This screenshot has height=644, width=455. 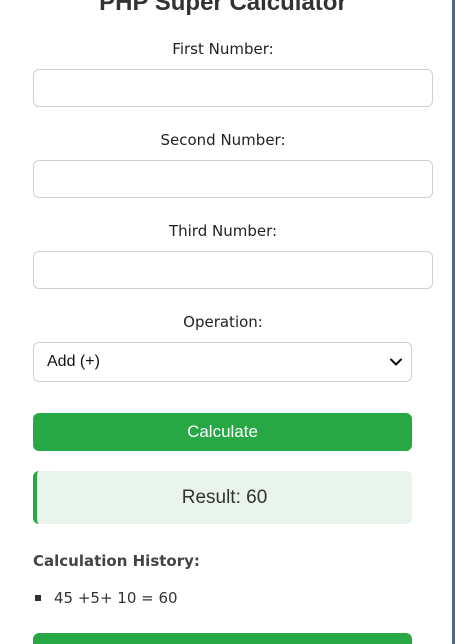 What do you see at coordinates (223, 140) in the screenshot?
I see `second-number-label: Second Number:` at bounding box center [223, 140].